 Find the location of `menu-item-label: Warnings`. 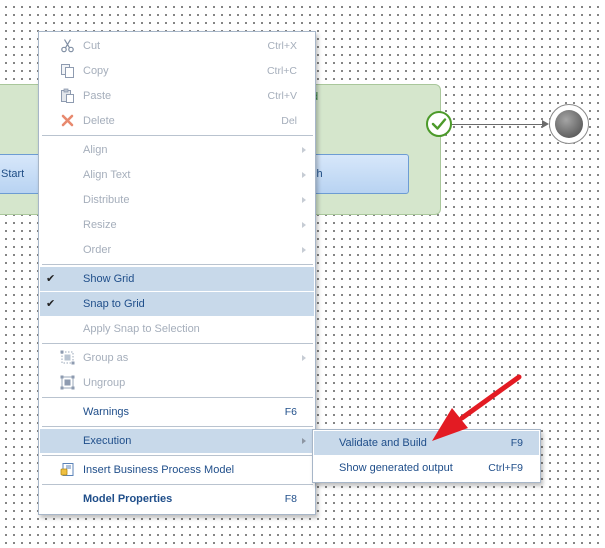

menu-item-label: Warnings is located at coordinates (106, 412).